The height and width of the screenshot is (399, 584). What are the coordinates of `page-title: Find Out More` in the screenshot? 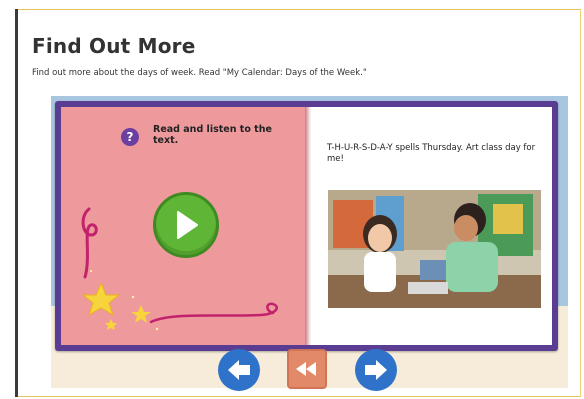 It's located at (114, 46).